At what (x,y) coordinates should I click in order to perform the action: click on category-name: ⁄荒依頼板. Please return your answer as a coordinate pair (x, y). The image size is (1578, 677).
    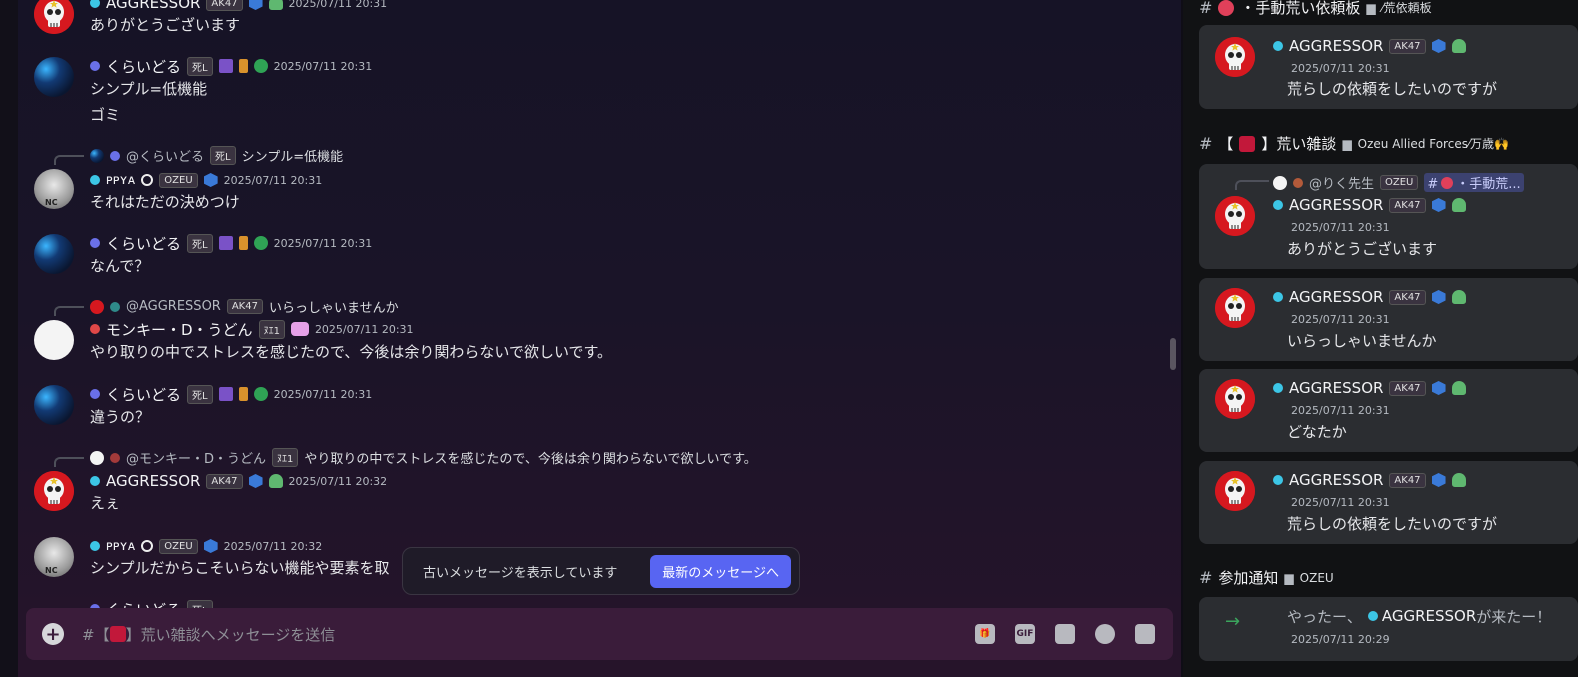
    Looking at the image, I should click on (1406, 8).